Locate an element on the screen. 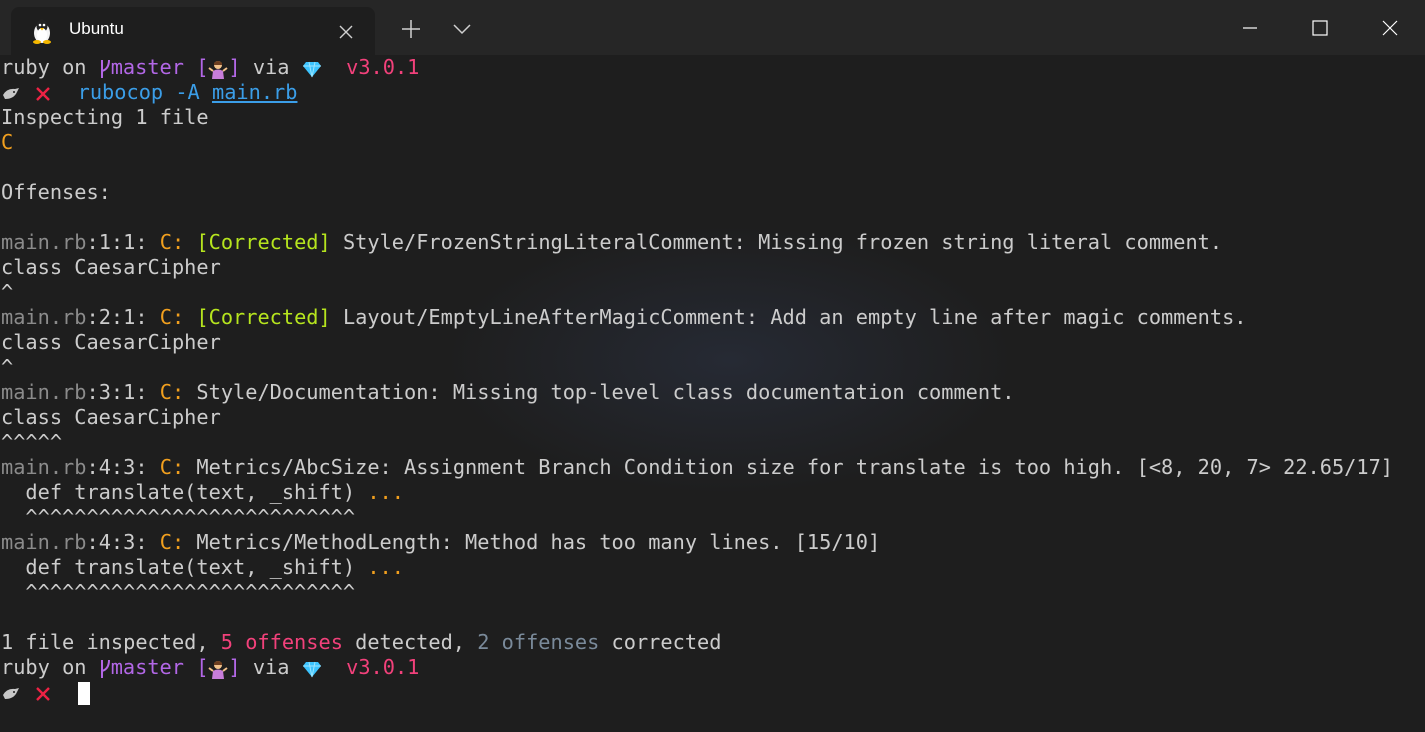 This screenshot has width=1425, height=732. offense-location: :2:1: is located at coordinates (117, 317).